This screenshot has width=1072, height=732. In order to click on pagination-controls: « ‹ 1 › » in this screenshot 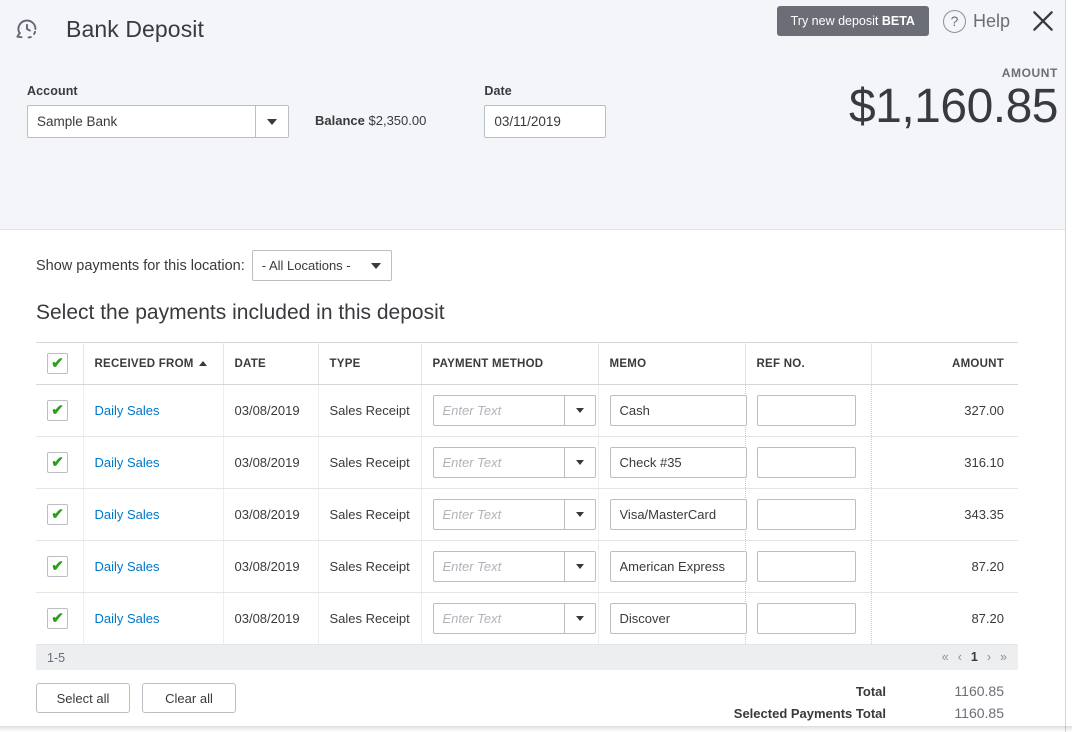, I will do `click(974, 657)`.